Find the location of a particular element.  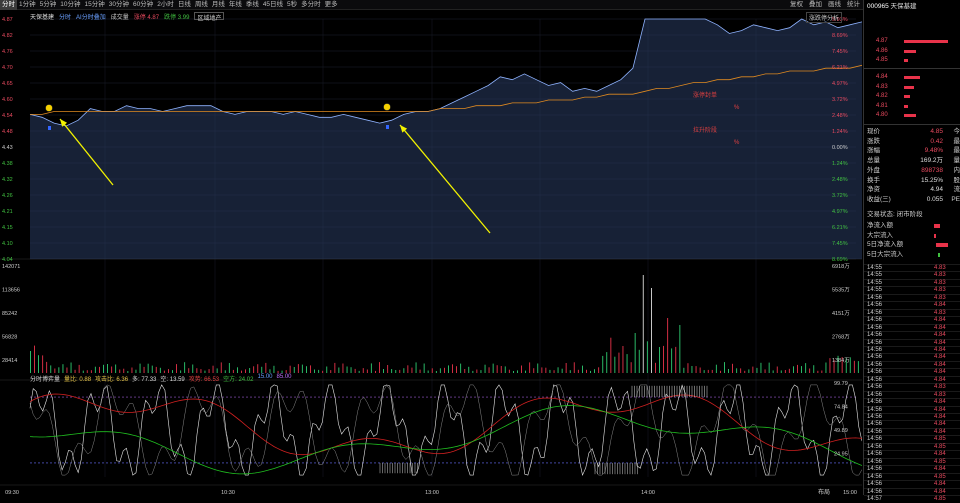

timeframe-tab: 15分钟 is located at coordinates (94, 5).